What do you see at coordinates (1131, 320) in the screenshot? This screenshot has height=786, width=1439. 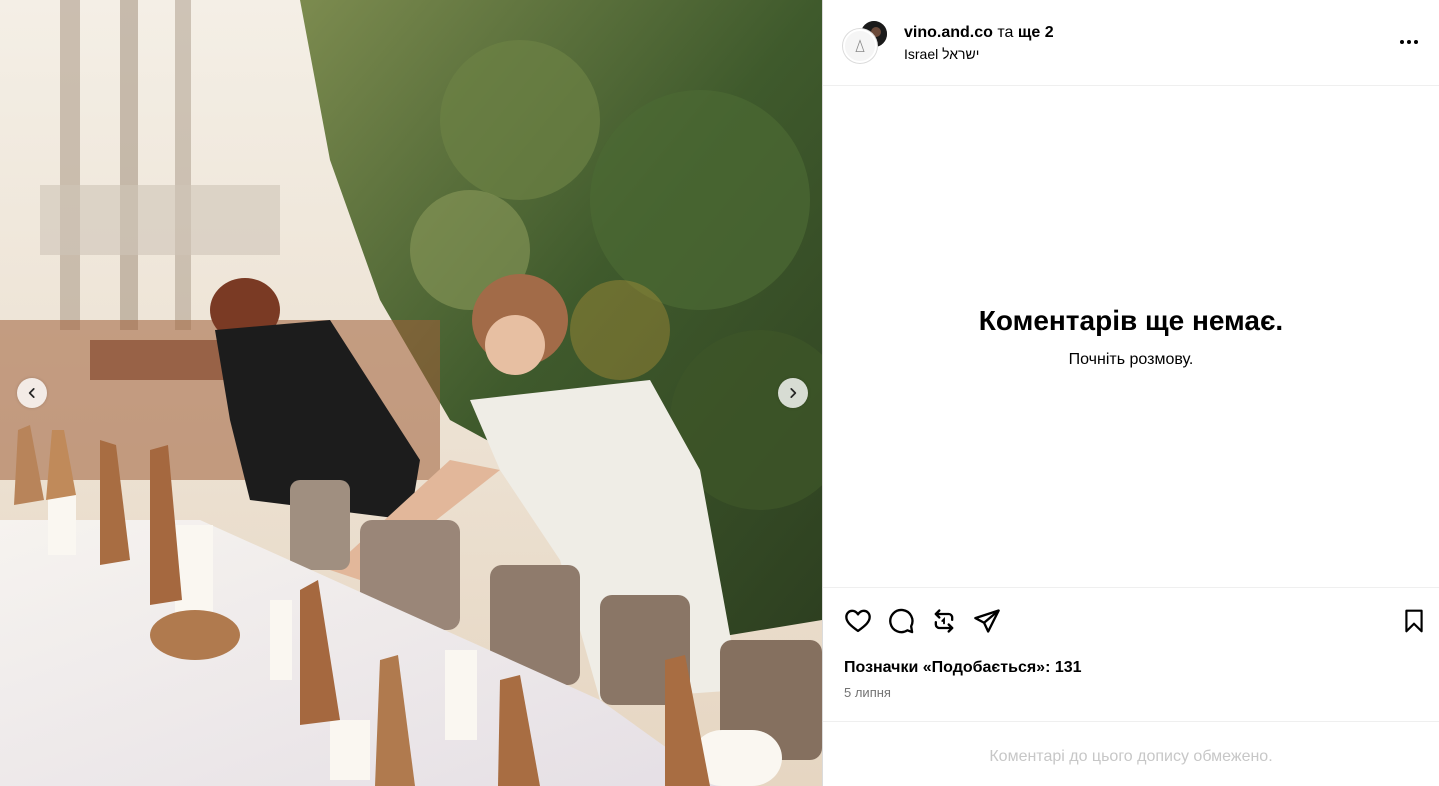 I see `no-comments-title: Коментарів ще немає.` at bounding box center [1131, 320].